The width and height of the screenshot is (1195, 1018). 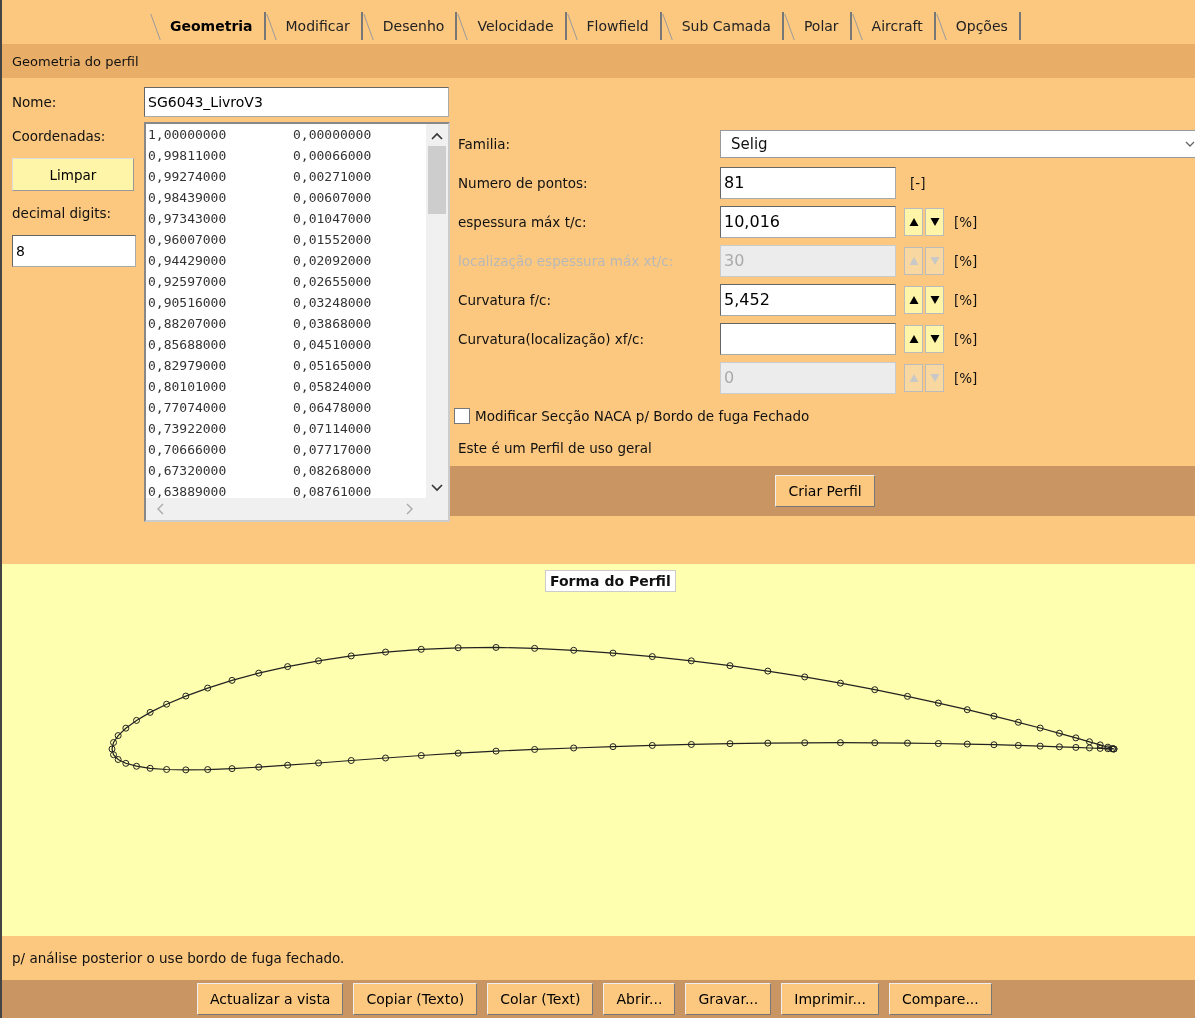 What do you see at coordinates (979, 26) in the screenshot?
I see `tab: Opções` at bounding box center [979, 26].